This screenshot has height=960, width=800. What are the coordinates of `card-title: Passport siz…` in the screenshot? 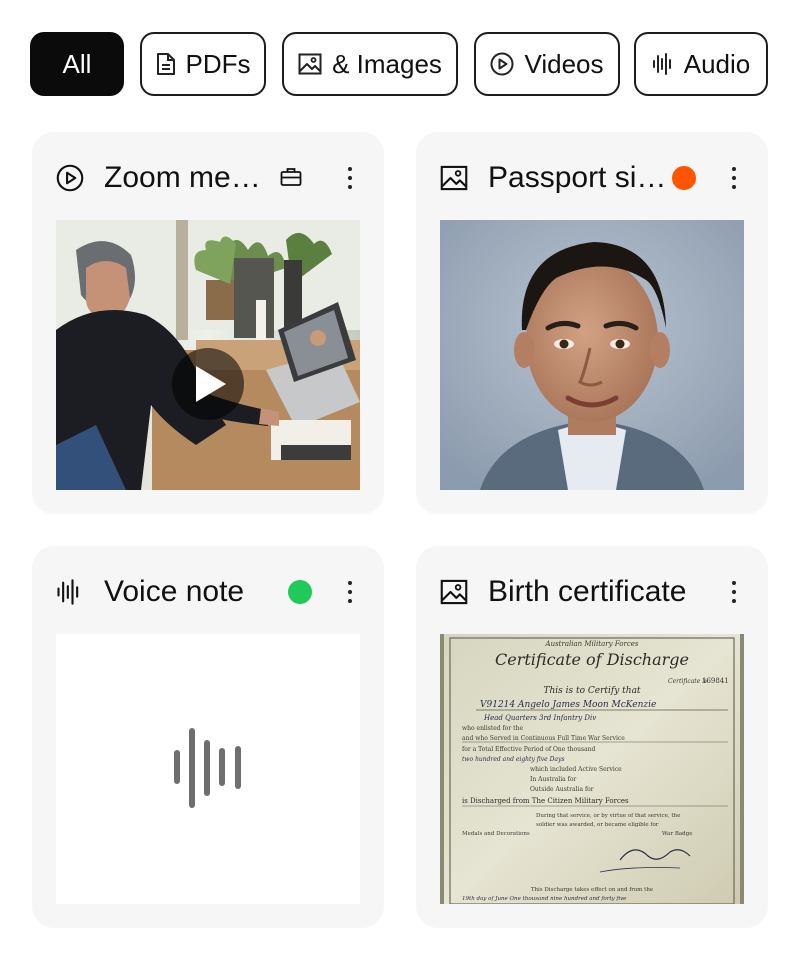 It's located at (581, 177).